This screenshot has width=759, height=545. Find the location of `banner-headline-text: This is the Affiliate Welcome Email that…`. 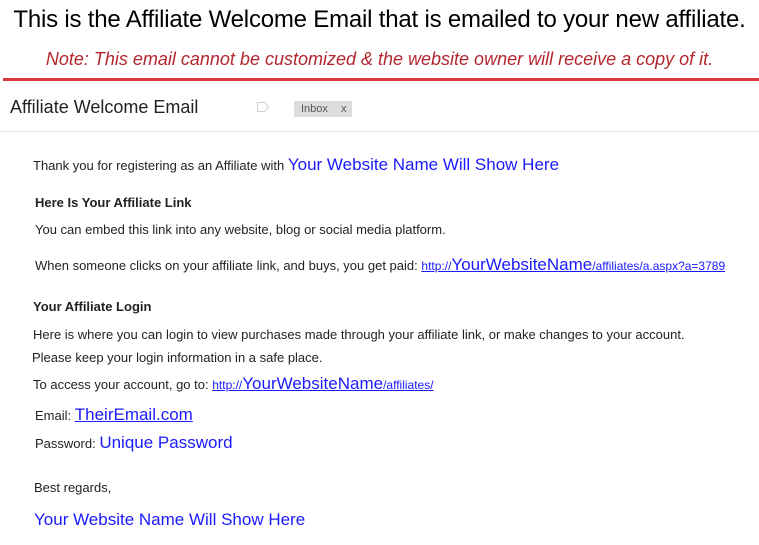

banner-headline-text: This is the Affiliate Welcome Email that… is located at coordinates (376, 19).